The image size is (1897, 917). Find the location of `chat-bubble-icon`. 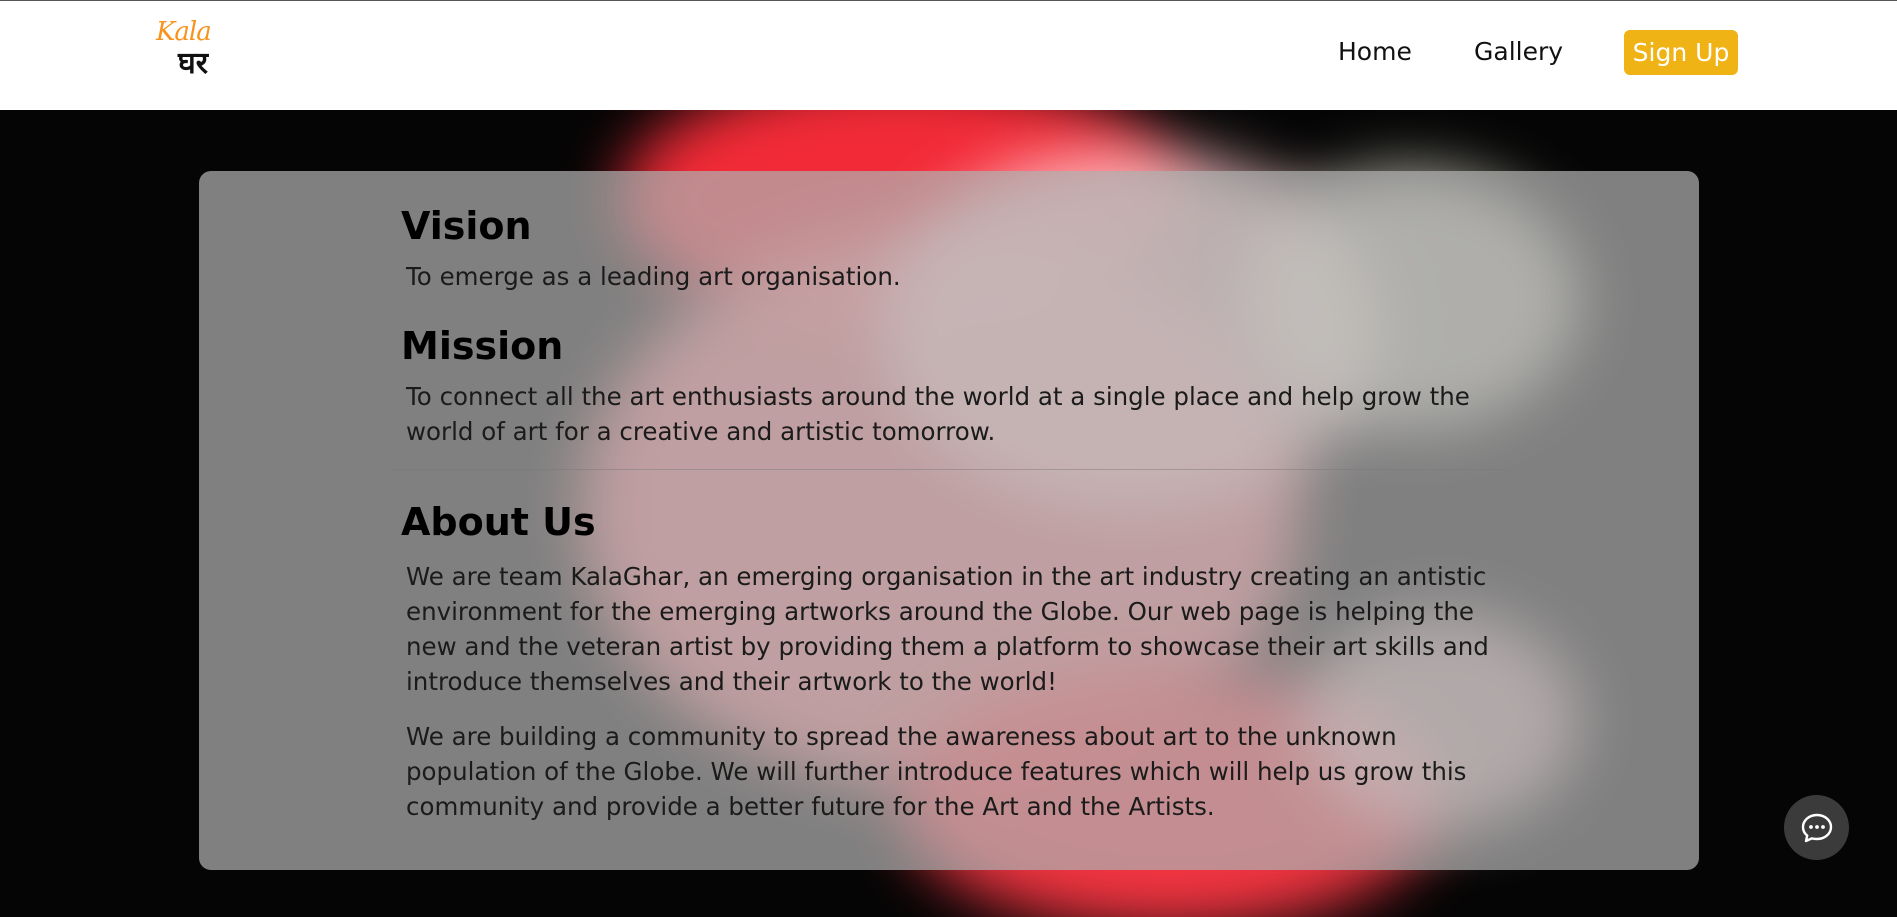

chat-bubble-icon is located at coordinates (1816, 827).